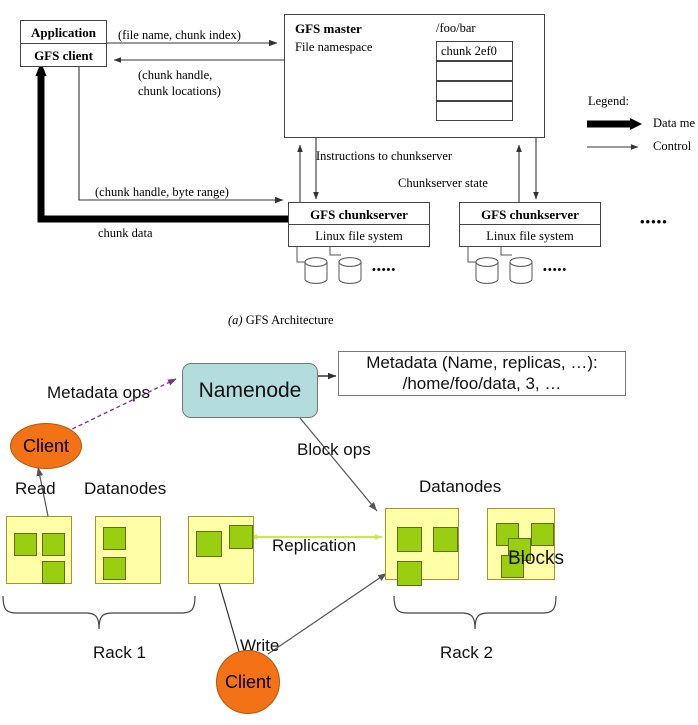 The image size is (698, 725). I want to click on client-read: Client, so click(46, 446).